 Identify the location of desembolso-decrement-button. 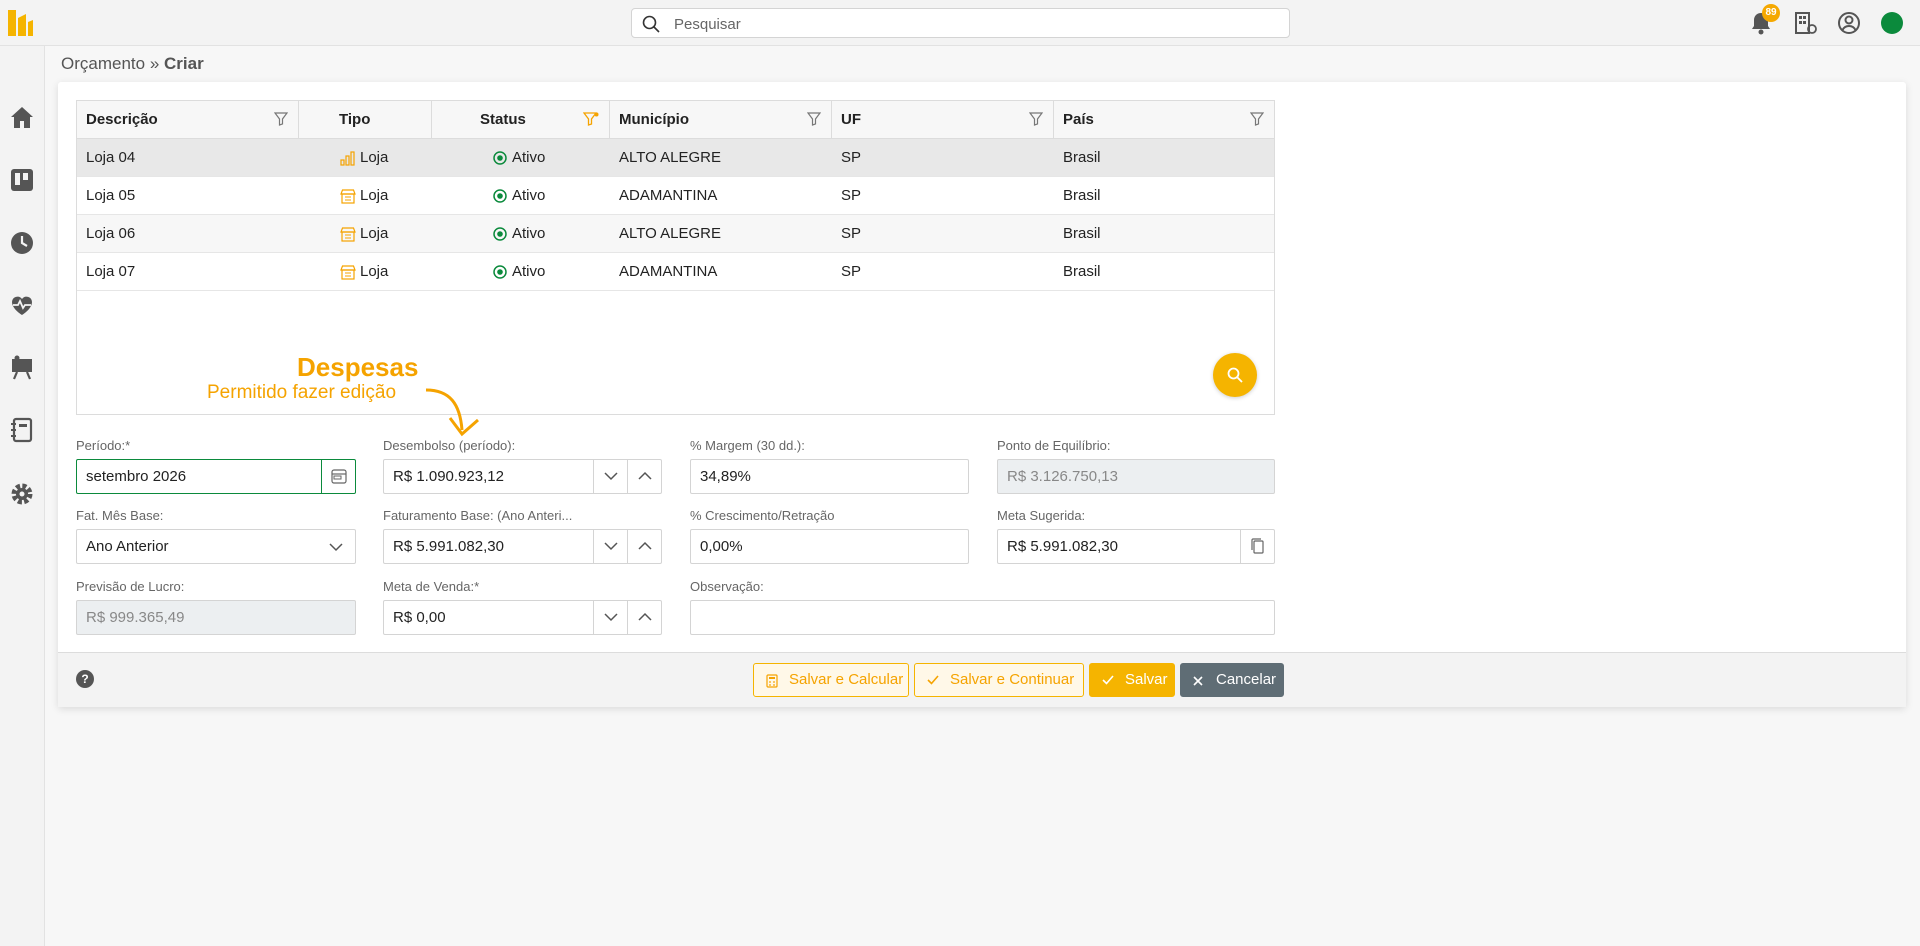
(610, 476).